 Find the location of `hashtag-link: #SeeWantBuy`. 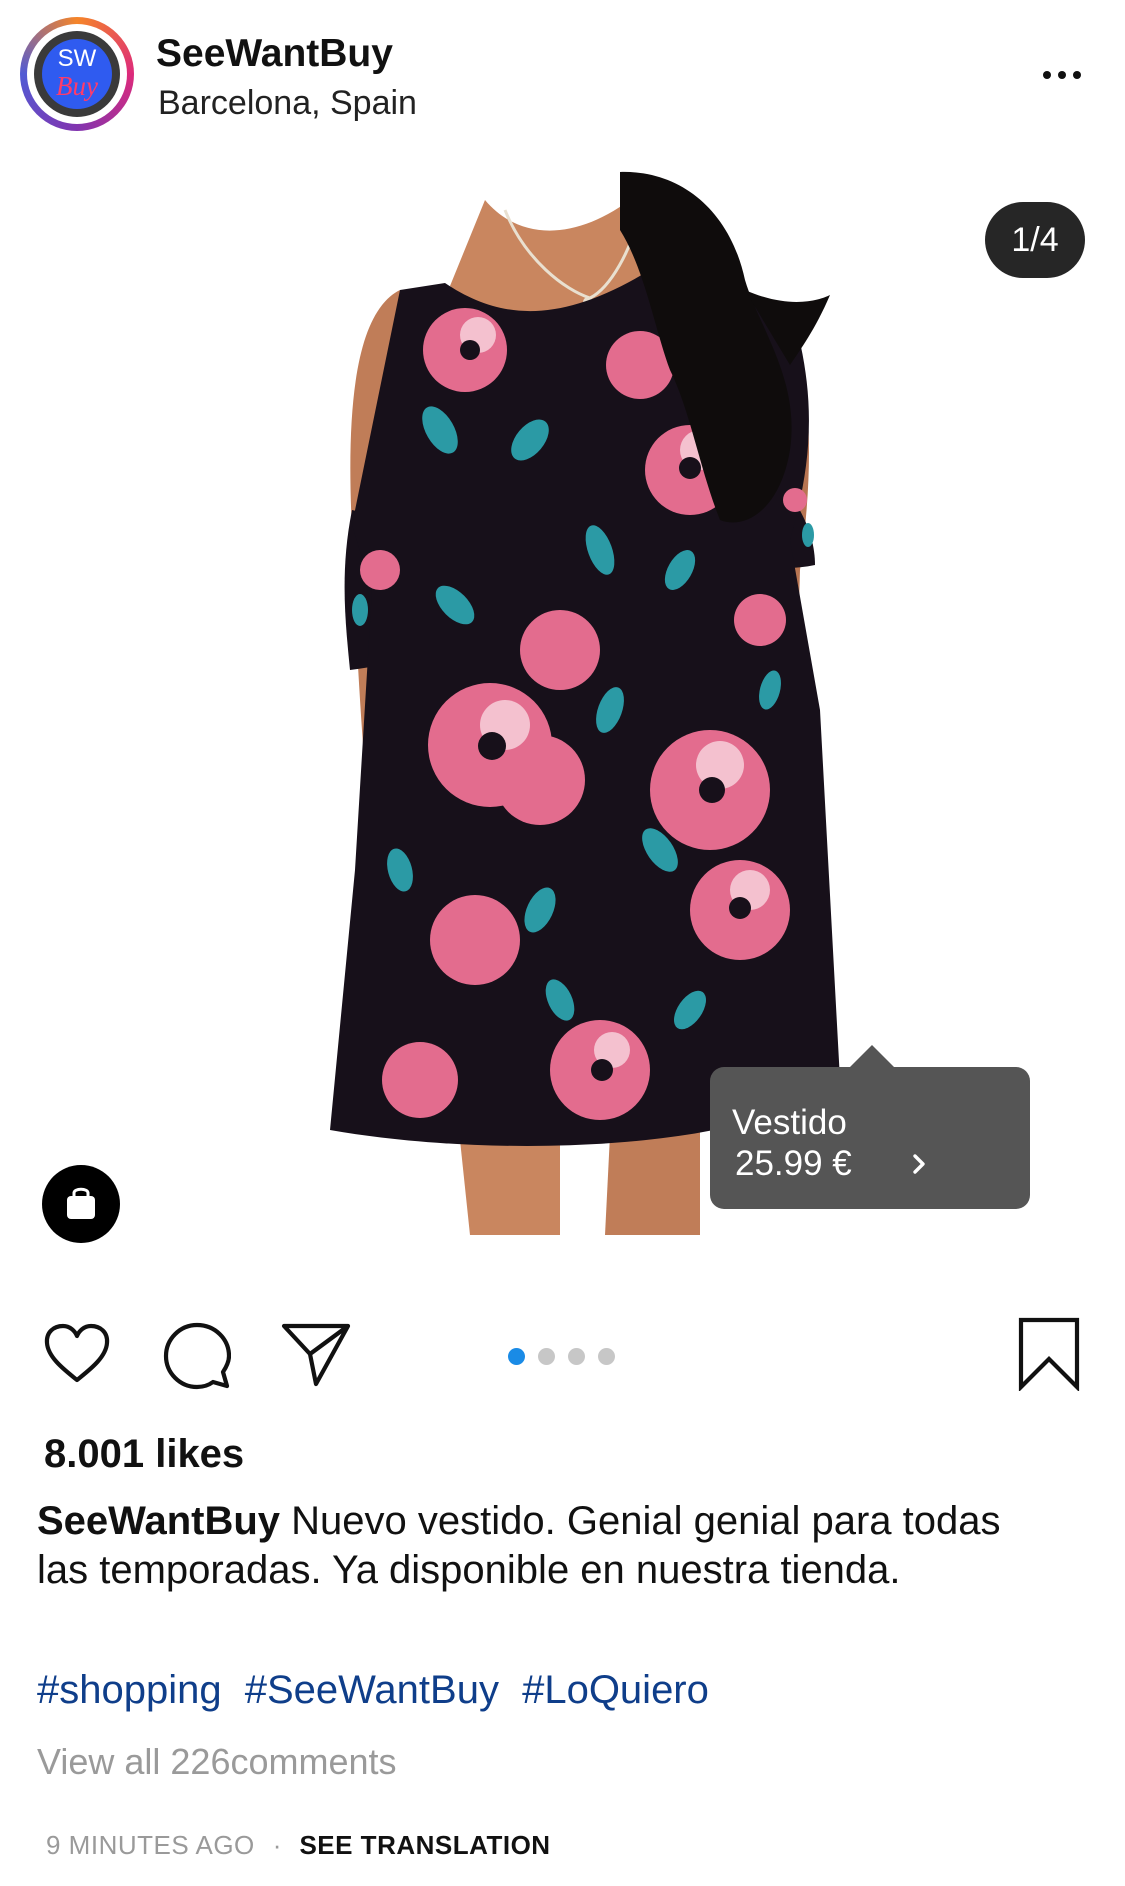

hashtag-link: #SeeWantBuy is located at coordinates (372, 1690).